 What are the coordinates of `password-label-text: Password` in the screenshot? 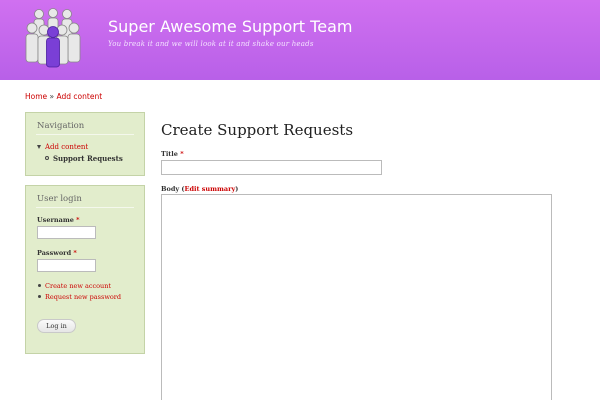 It's located at (54, 253).